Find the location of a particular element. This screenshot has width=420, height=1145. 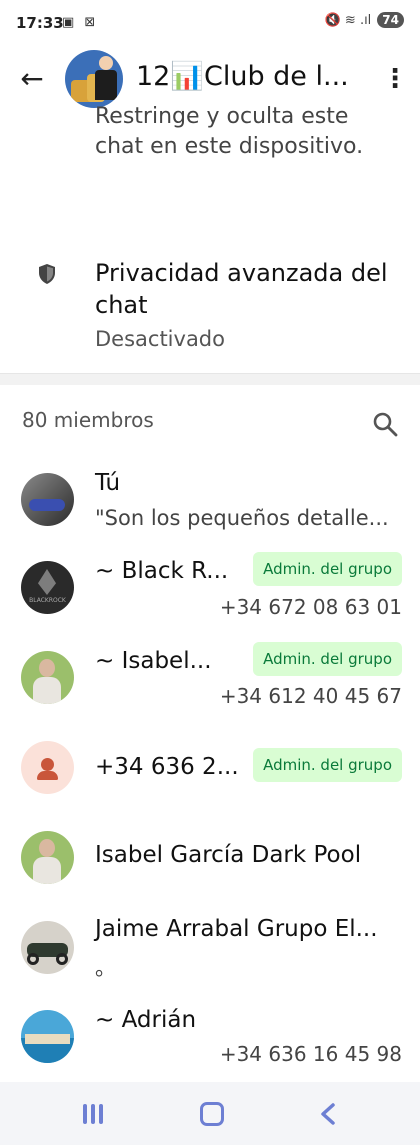

member-name: Isabel García Dark Pool is located at coordinates (228, 855).